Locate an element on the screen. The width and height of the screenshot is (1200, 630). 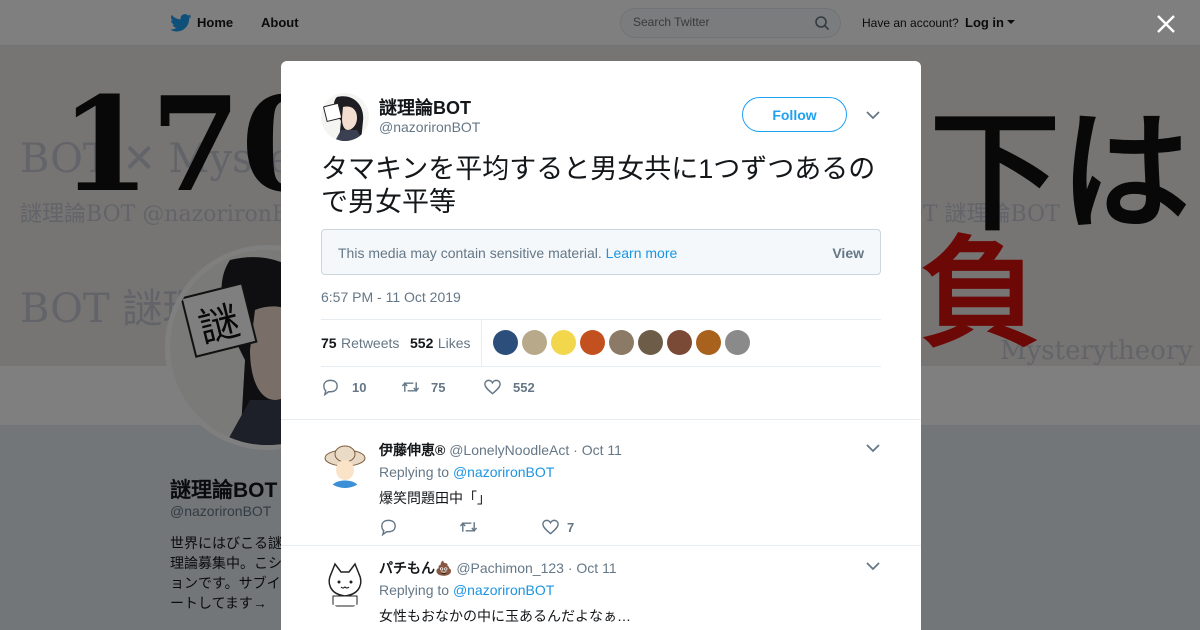
like-count: 552 is located at coordinates (524, 387).